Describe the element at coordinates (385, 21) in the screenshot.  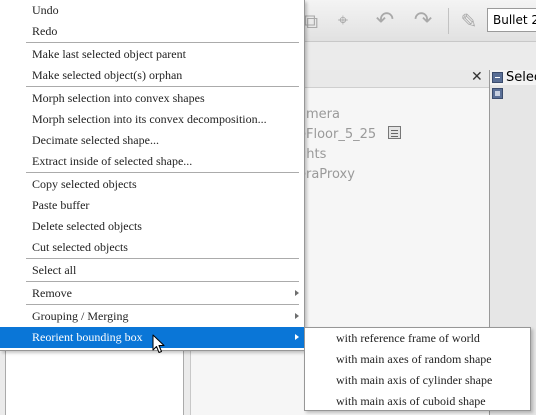
I see `undo-icon: ↶` at that location.